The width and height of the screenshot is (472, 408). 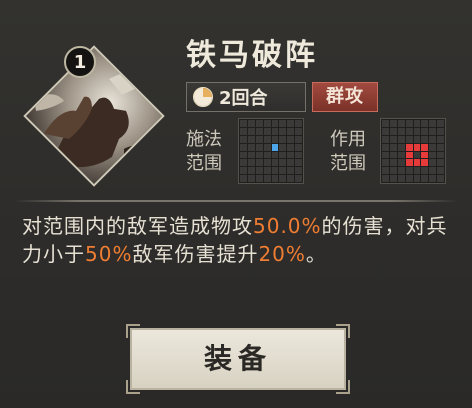 I want to click on effect-range-label: 作用 范围, so click(x=352, y=152).